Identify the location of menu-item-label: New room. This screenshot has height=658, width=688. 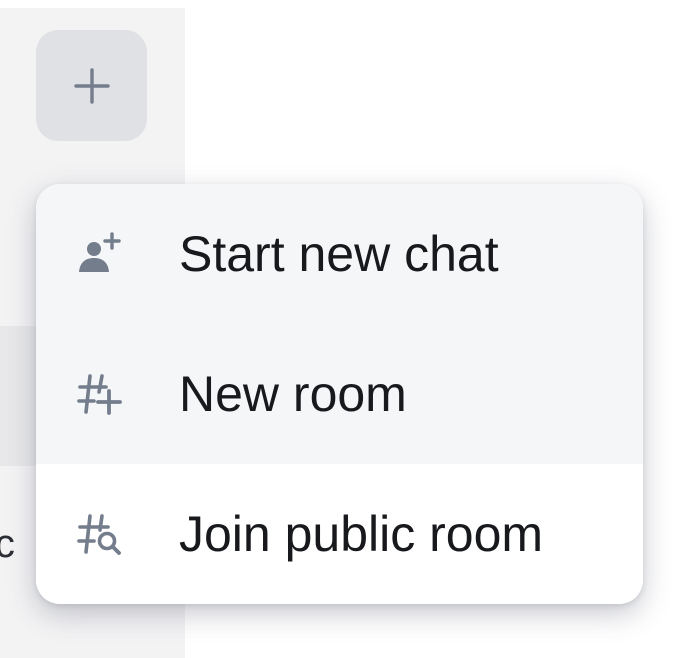
(293, 394).